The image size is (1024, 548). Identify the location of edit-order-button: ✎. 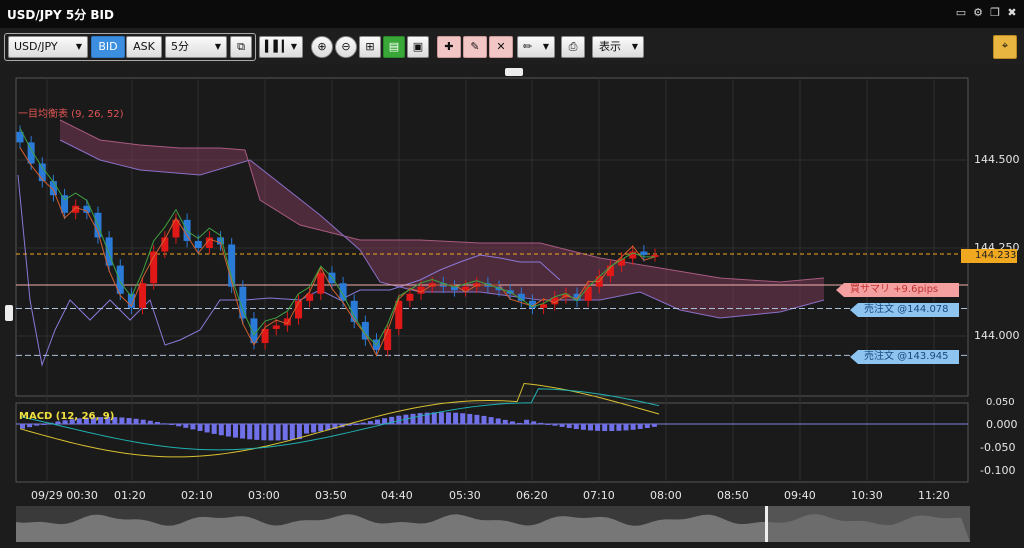
(475, 47).